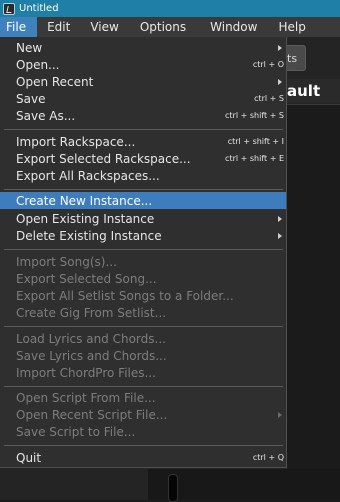 The height and width of the screenshot is (502, 340). Describe the element at coordinates (269, 98) in the screenshot. I see `menu-item-shortcut: ctrl + S` at that location.